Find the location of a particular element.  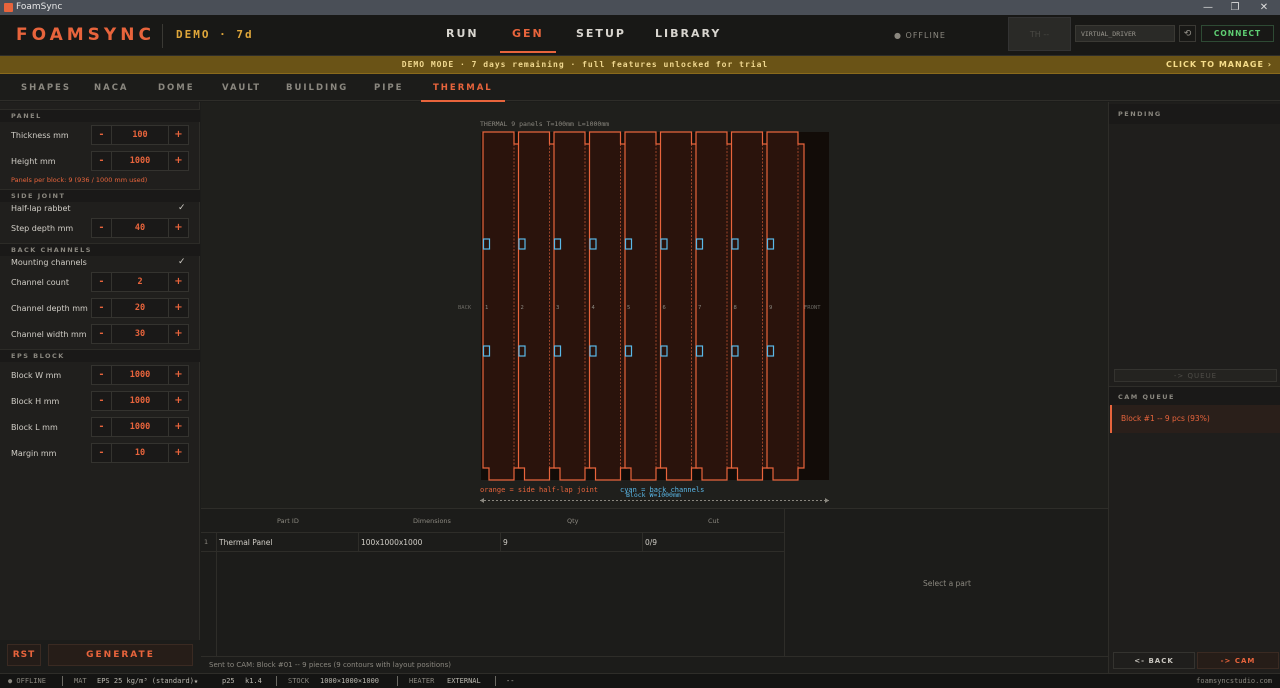

manage-link: CLICK TO MANAGE › is located at coordinates (1219, 65).